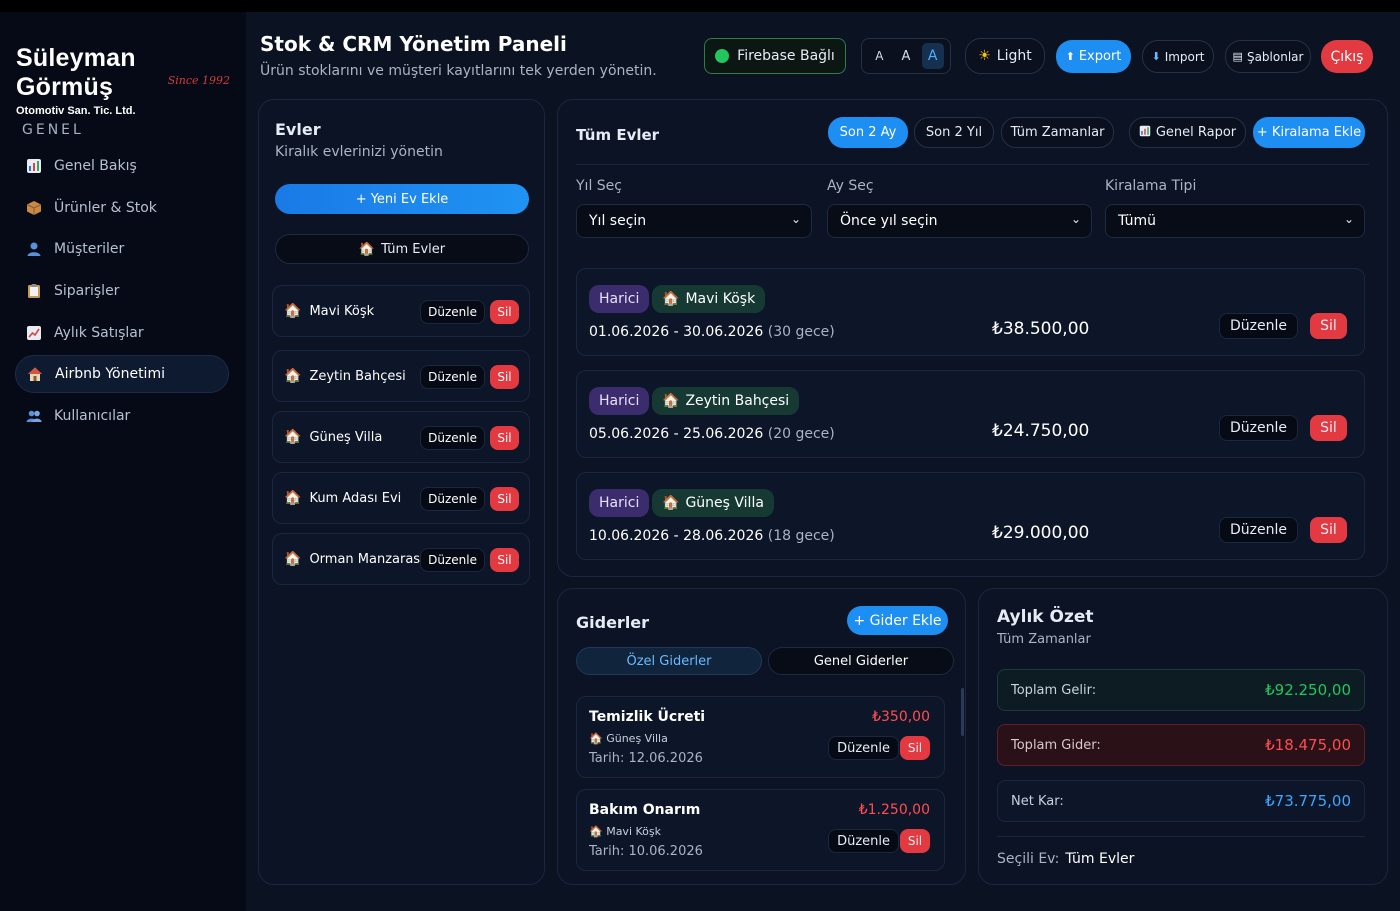 Image resolution: width=1400 pixels, height=911 pixels. Describe the element at coordinates (1041, 329) in the screenshot. I see `rental-price: ₺38.500,00` at that location.